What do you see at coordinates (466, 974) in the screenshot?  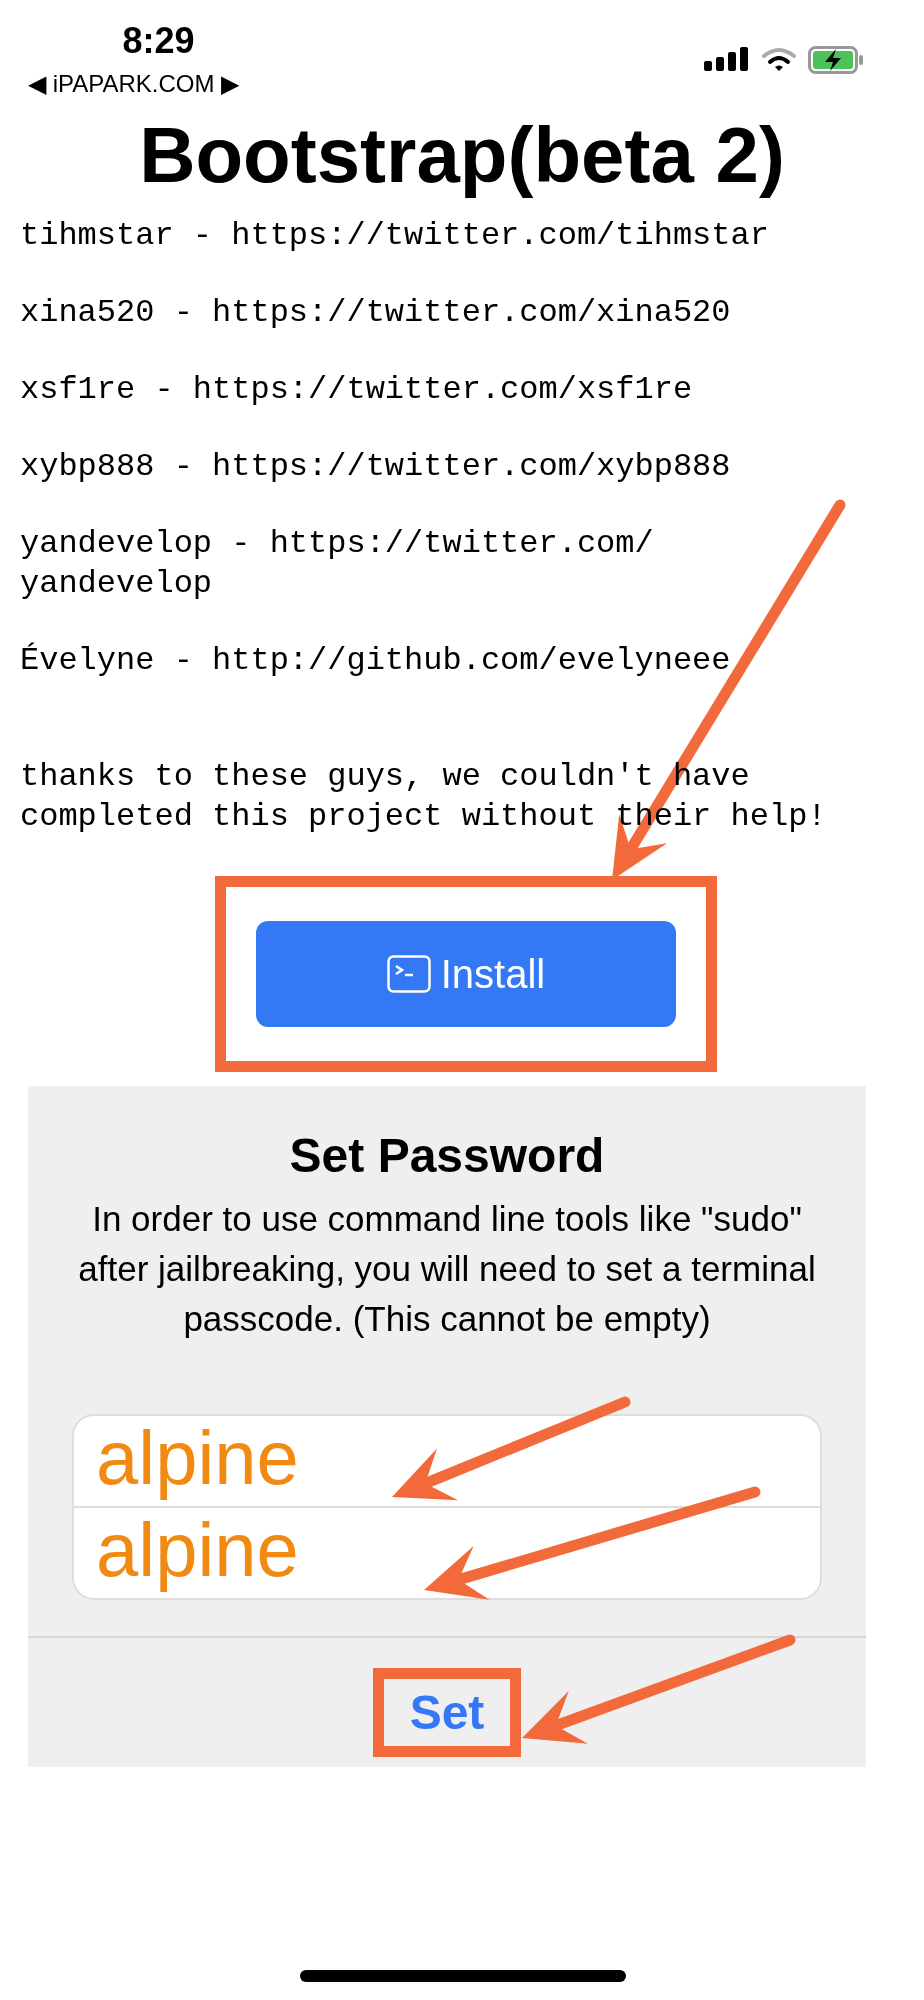 I see `install-button: Install` at bounding box center [466, 974].